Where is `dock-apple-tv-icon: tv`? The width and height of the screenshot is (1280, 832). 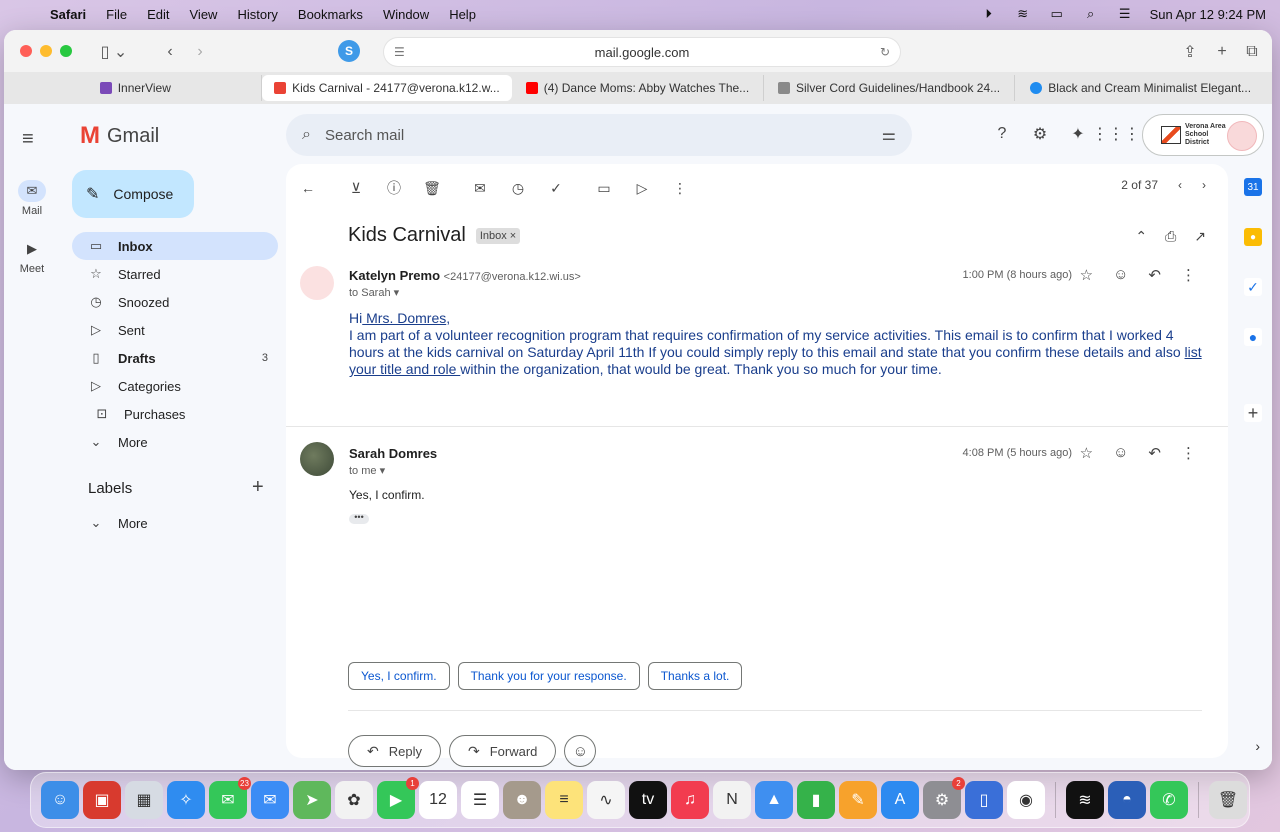 dock-apple-tv-icon: tv is located at coordinates (648, 800).